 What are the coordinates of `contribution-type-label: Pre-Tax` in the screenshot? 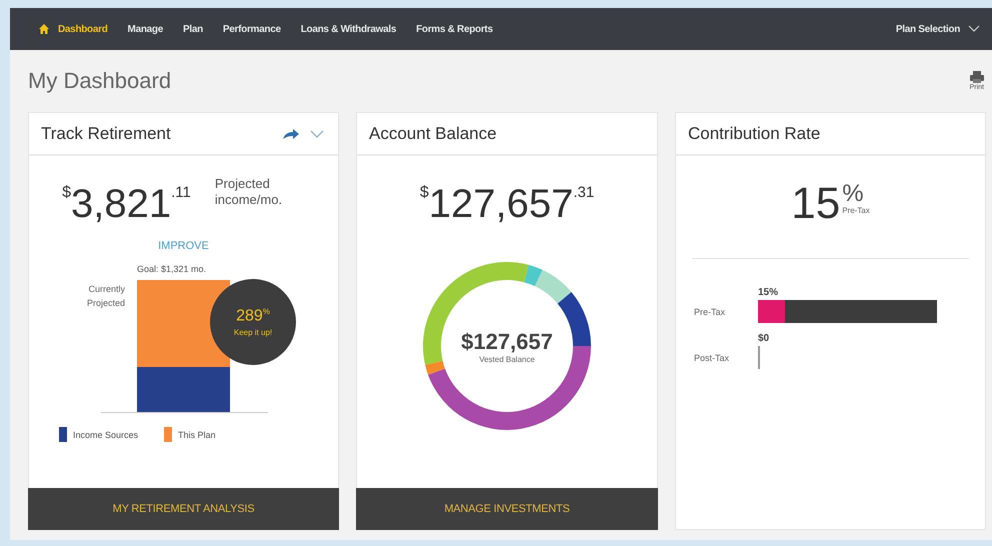 It's located at (710, 313).